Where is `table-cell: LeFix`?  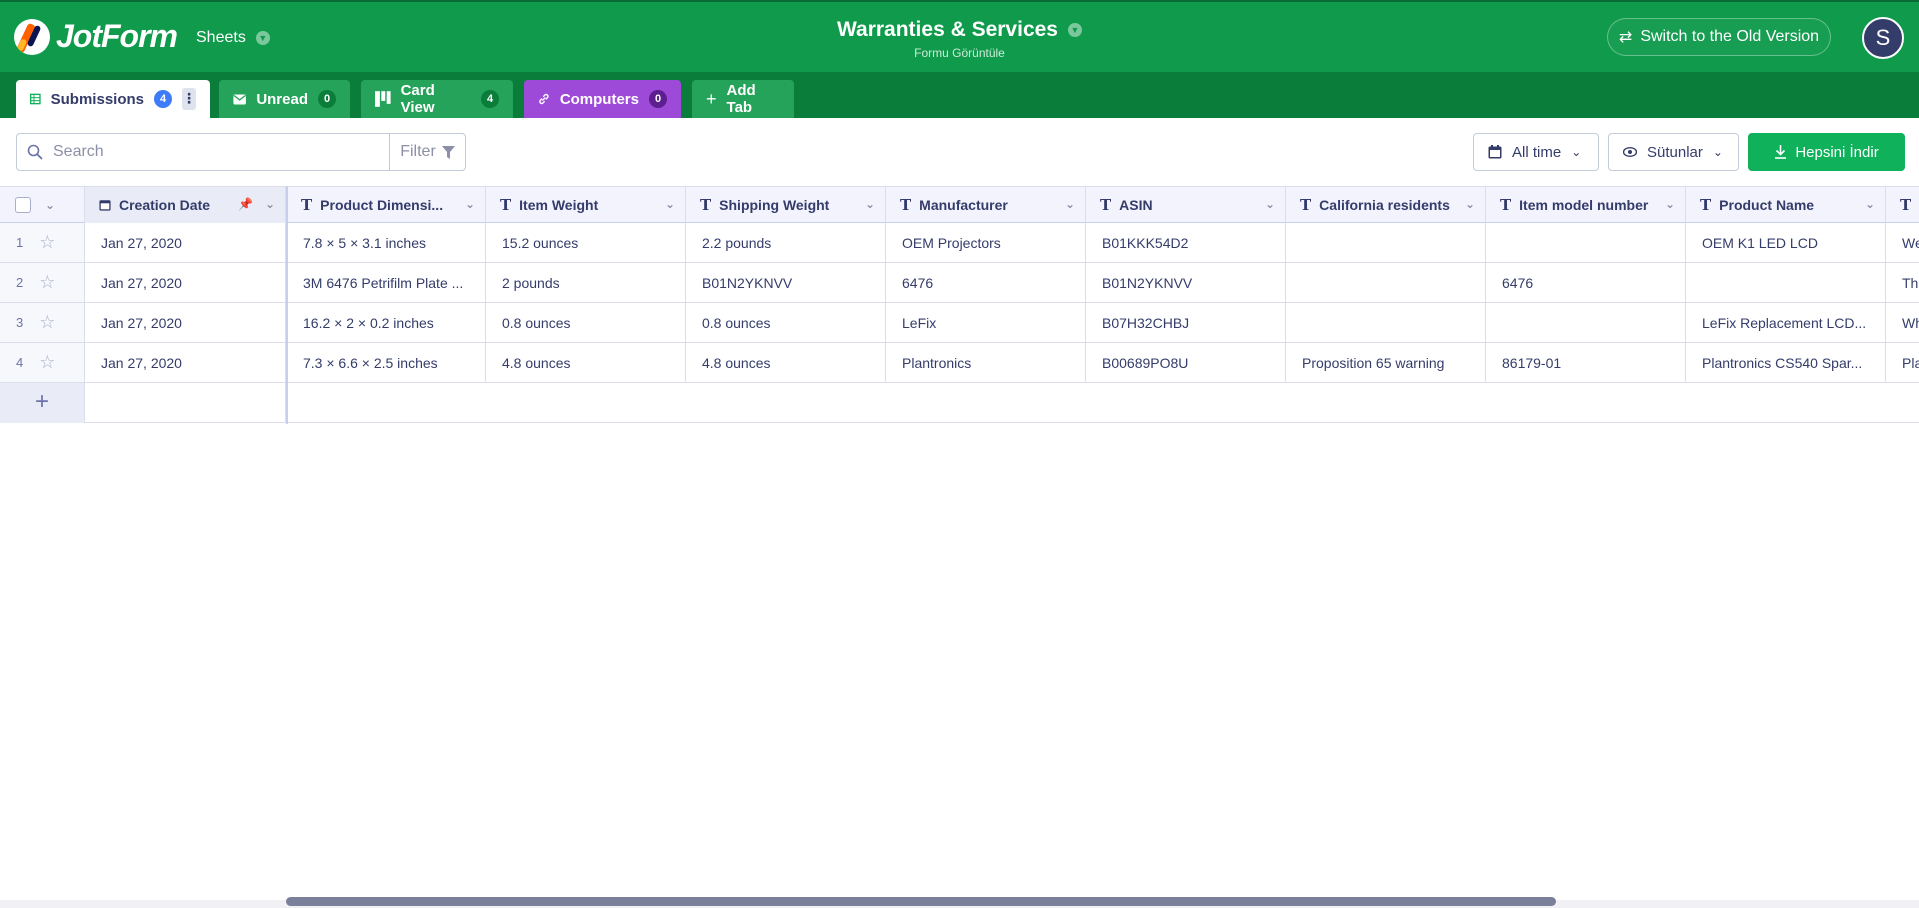 table-cell: LeFix is located at coordinates (986, 322).